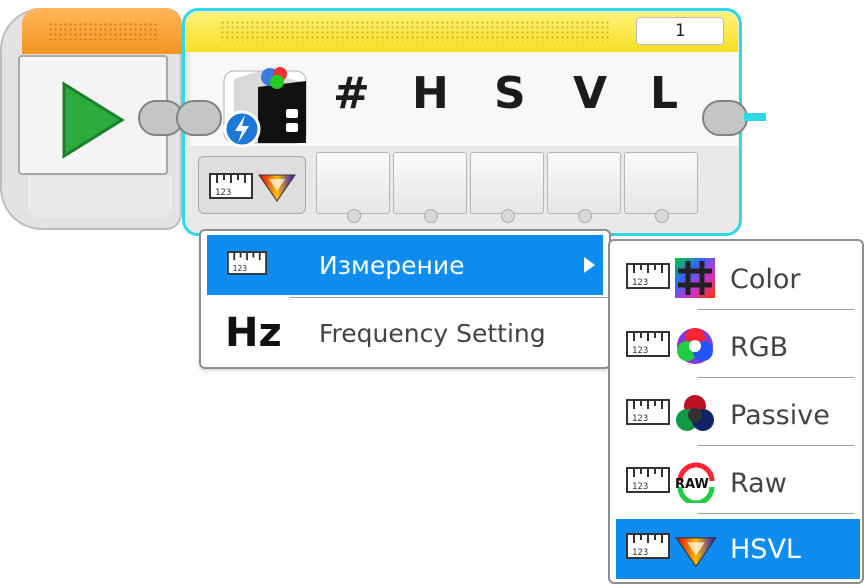 The width and height of the screenshot is (864, 584). I want to click on raw-icon: RAW, so click(695, 482).